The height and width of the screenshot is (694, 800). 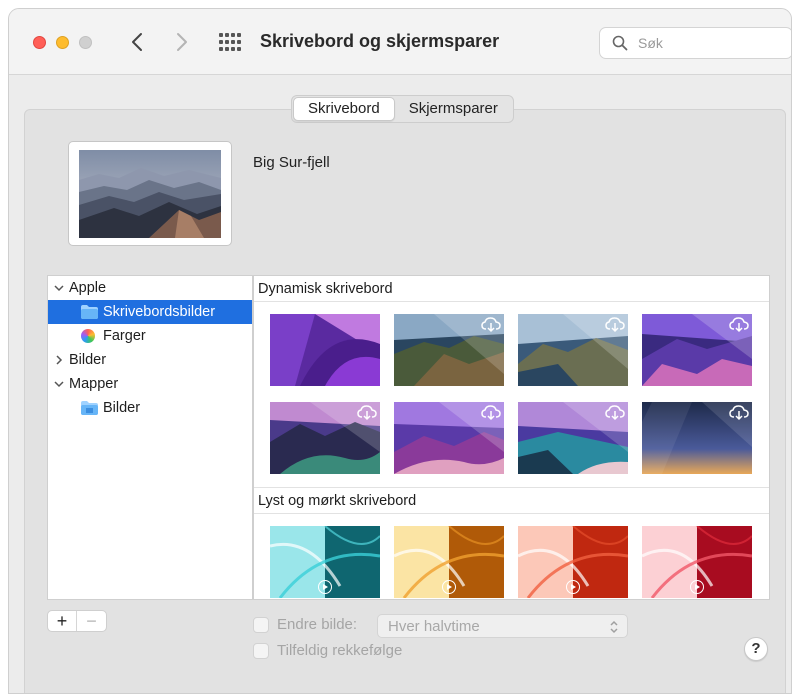 I want to click on wallpaper-thumb-orange, so click(x=573, y=562).